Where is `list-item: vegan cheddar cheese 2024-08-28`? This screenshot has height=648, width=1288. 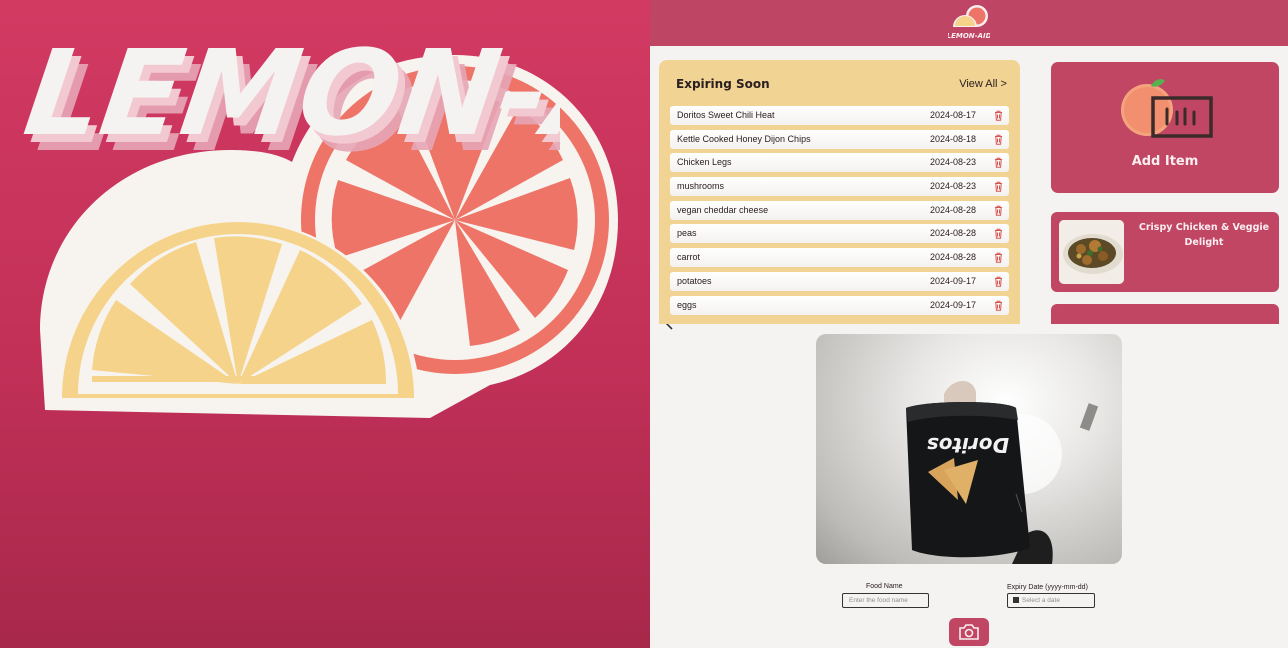
list-item: vegan cheddar cheese 2024-08-28 is located at coordinates (839, 210).